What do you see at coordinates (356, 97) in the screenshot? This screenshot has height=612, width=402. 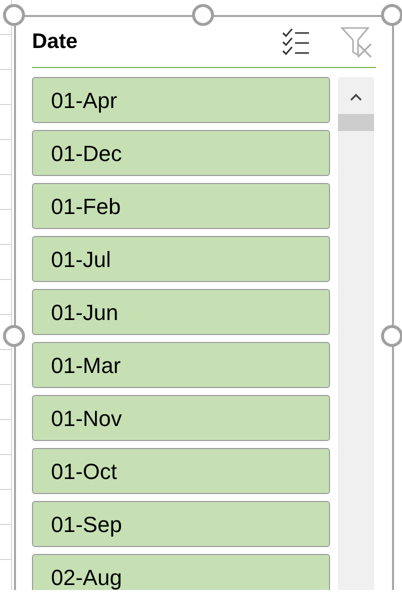 I see `scroll-up-icon` at bounding box center [356, 97].